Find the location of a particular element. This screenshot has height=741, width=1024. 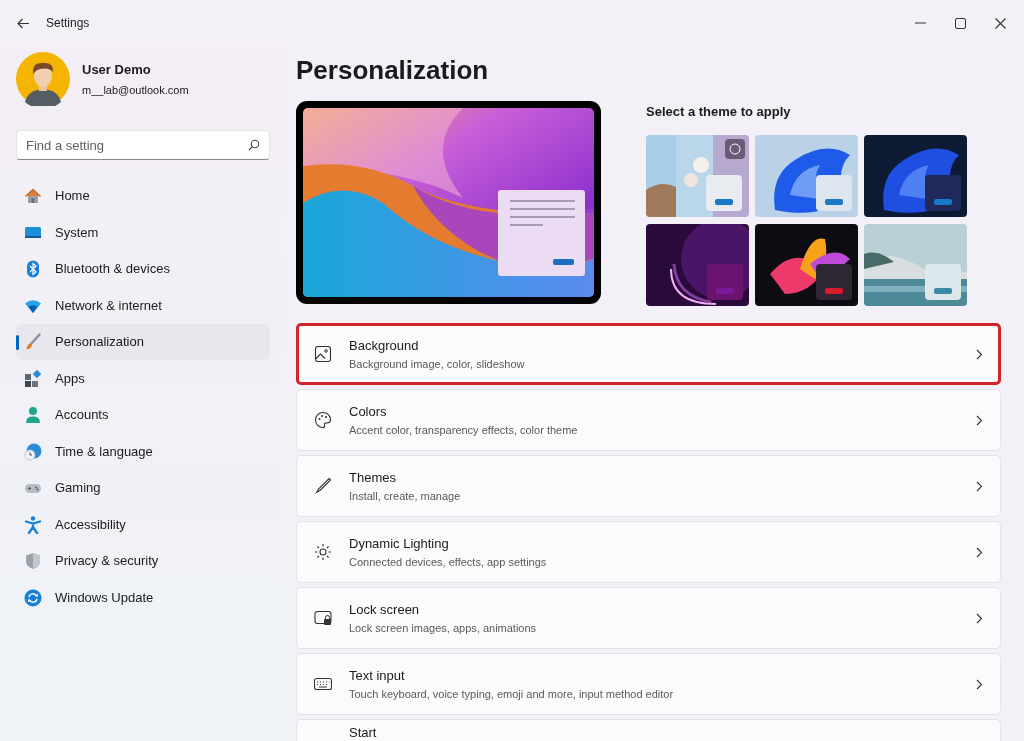

card-subtitle: Connected devices, effects, app settings is located at coordinates (448, 562).